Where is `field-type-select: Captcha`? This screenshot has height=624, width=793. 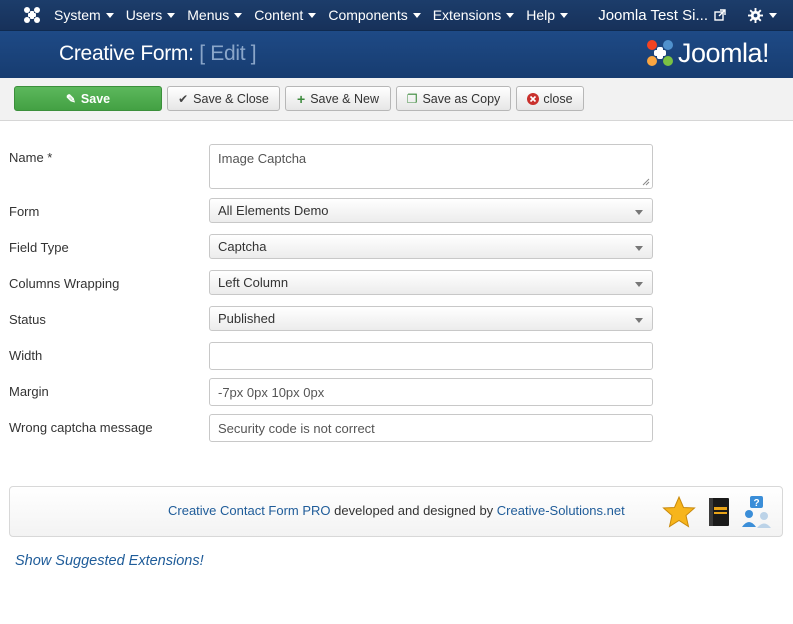 field-type-select: Captcha is located at coordinates (431, 246).